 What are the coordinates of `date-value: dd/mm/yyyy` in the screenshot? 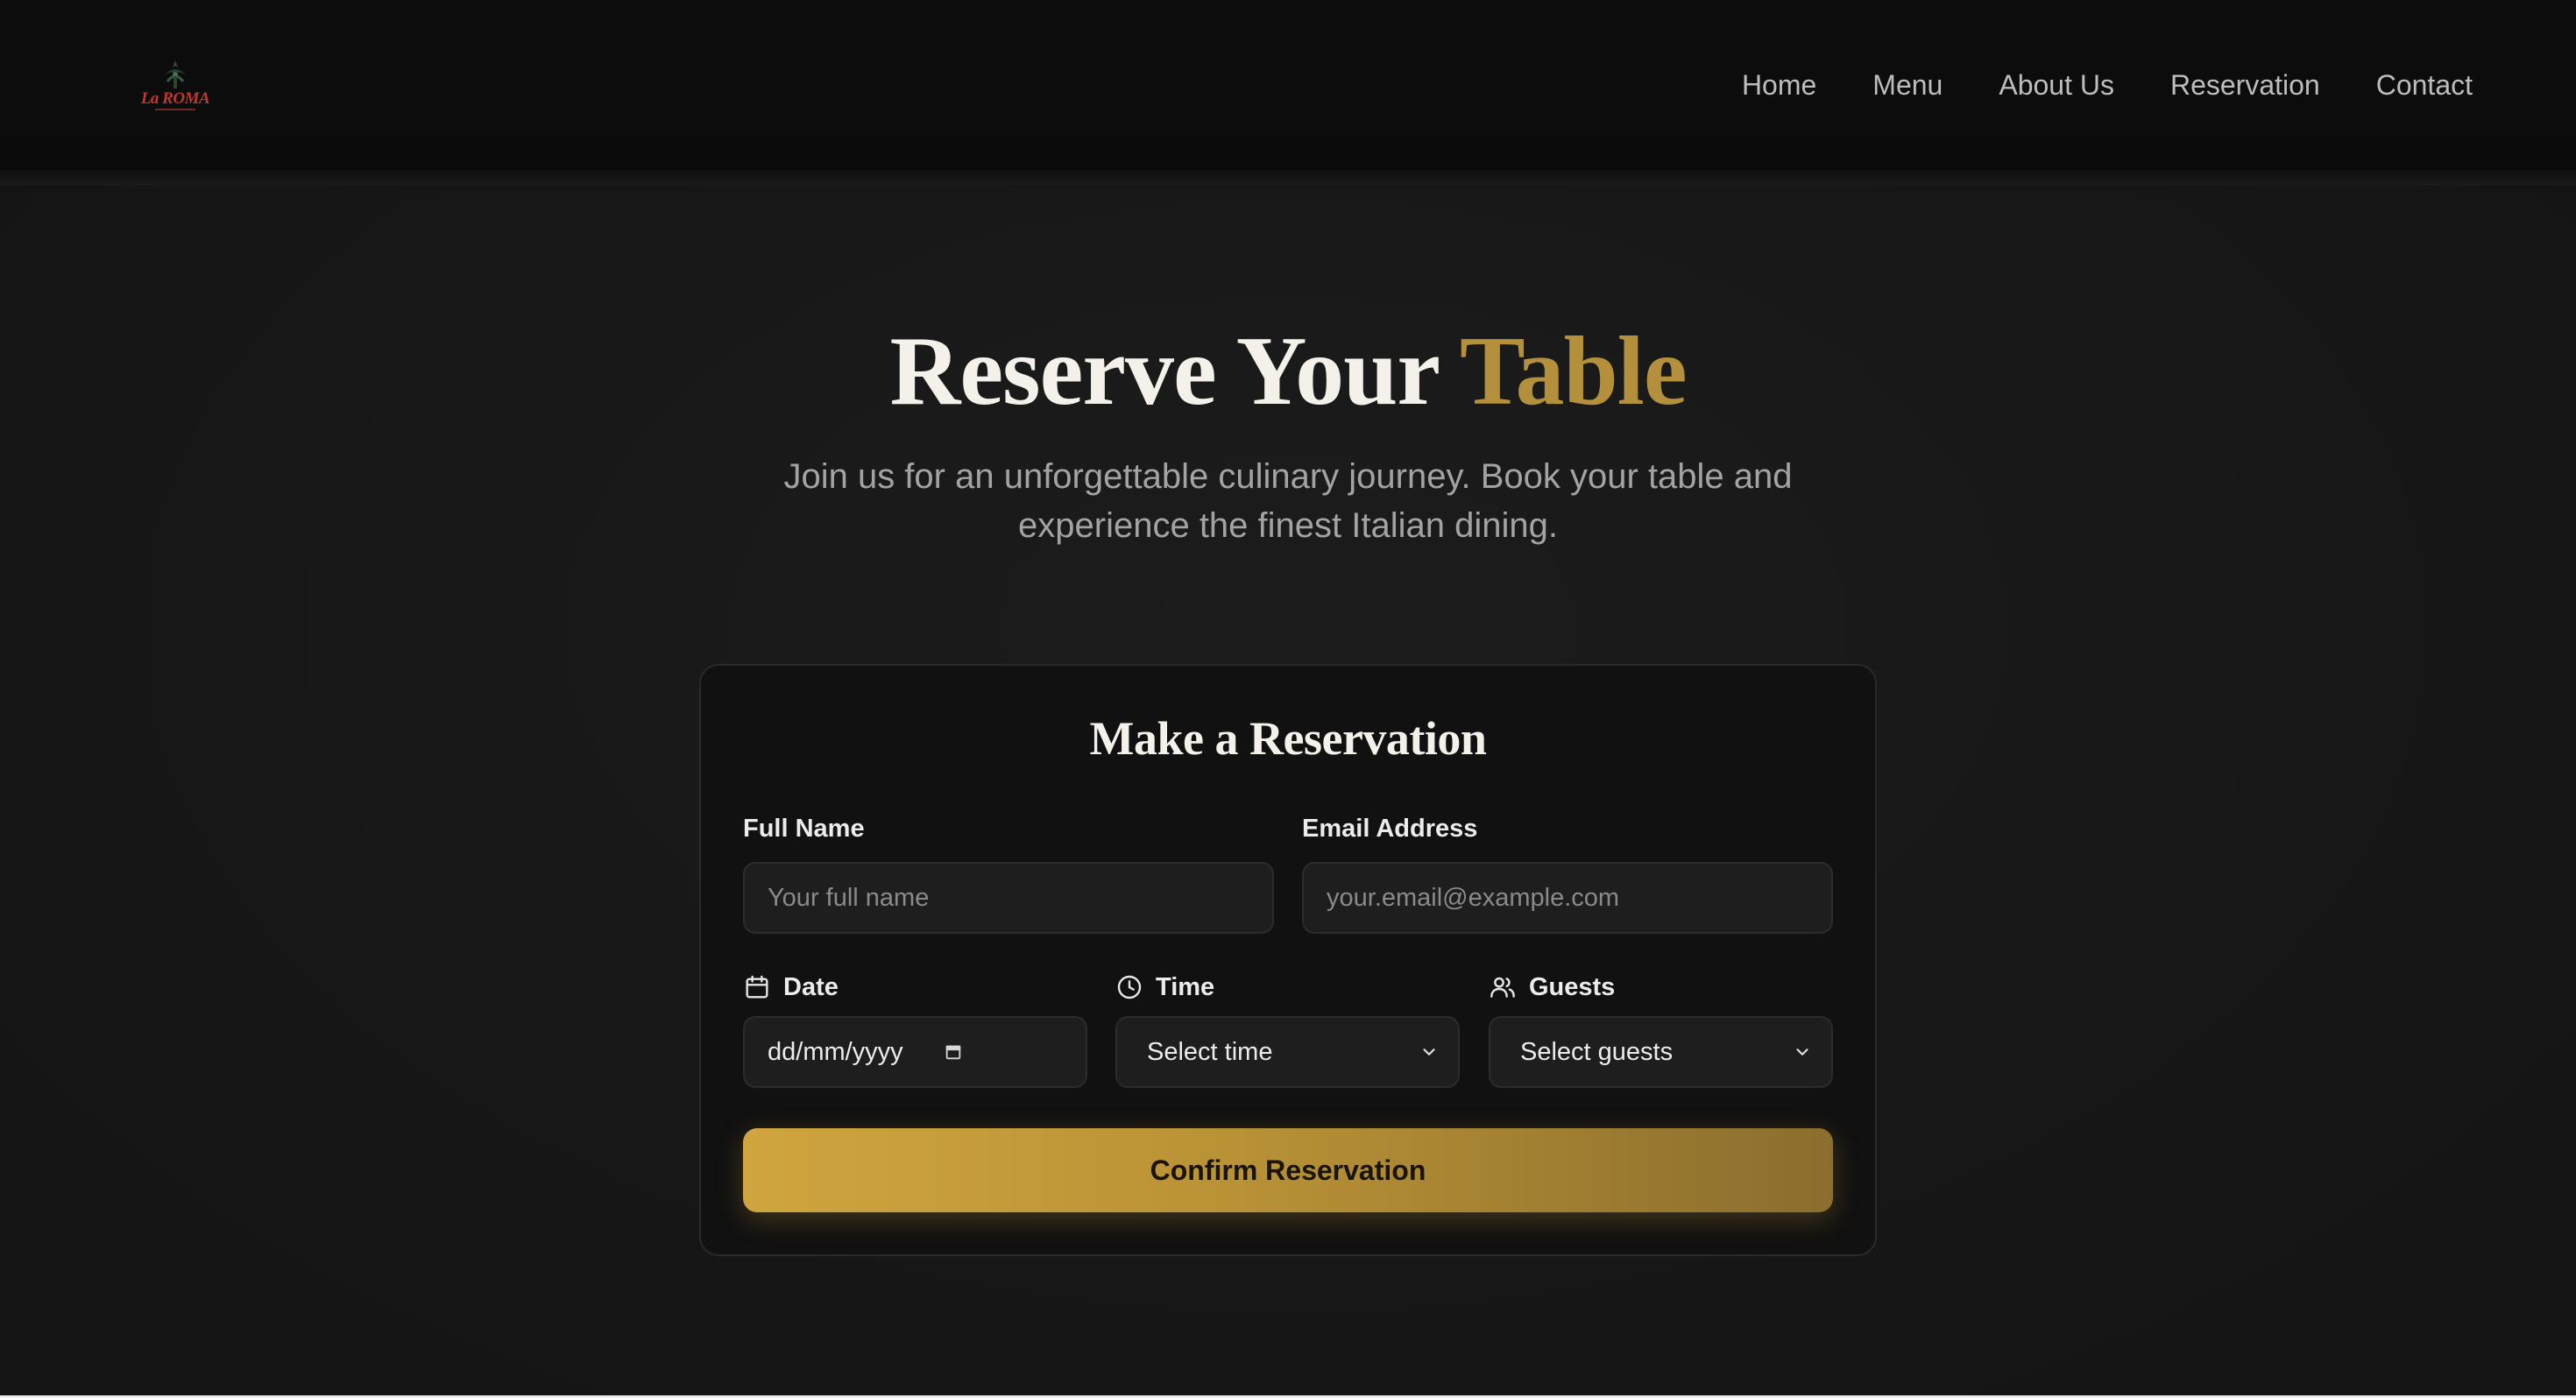 It's located at (835, 1051).